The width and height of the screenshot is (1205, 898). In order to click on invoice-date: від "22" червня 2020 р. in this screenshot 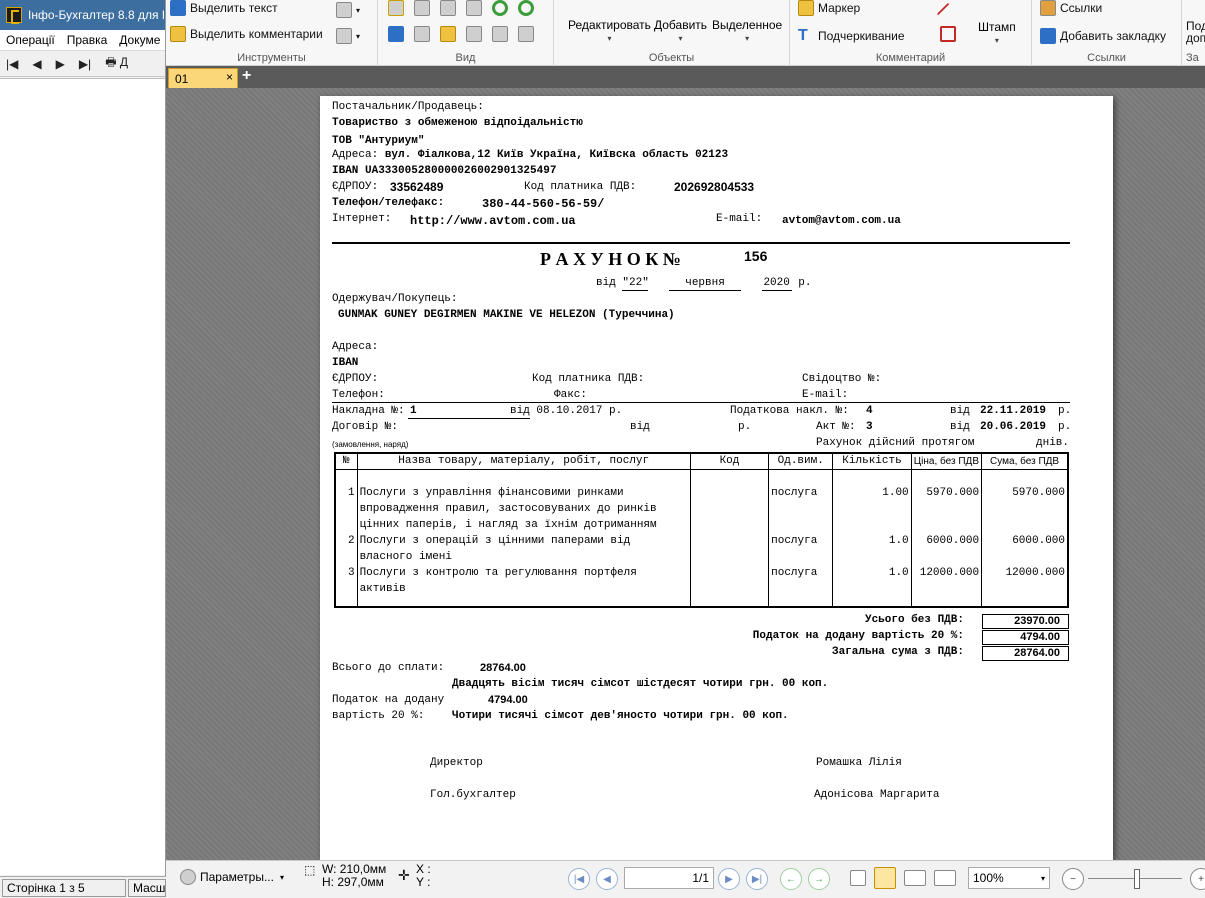, I will do `click(703, 284)`.